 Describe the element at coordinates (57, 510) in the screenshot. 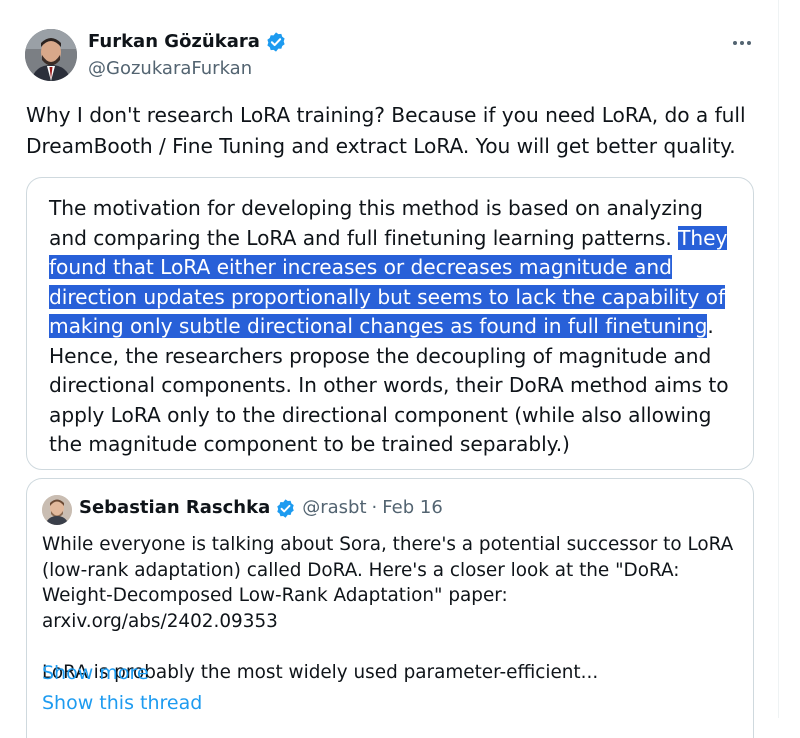

I see `quoted-author-avatar` at that location.